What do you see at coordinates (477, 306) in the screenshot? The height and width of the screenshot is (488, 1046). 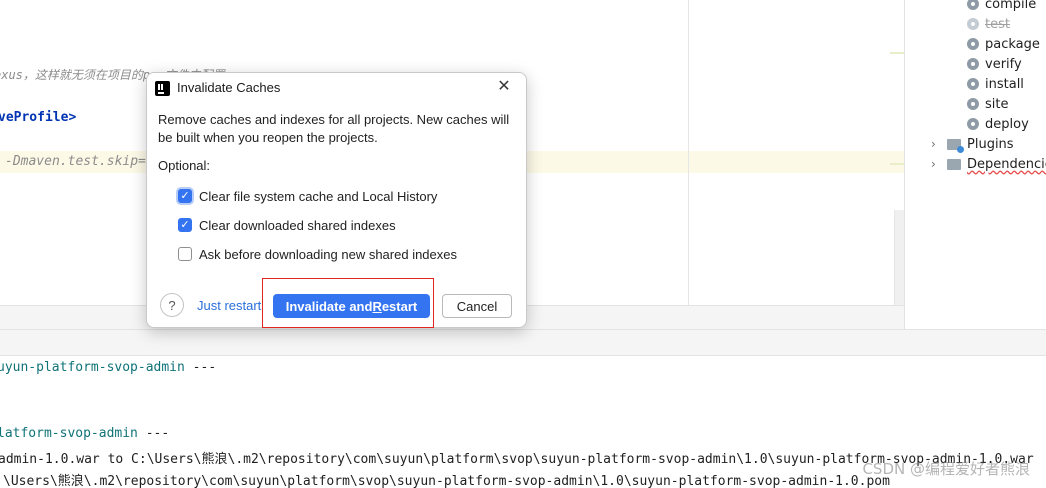 I see `cancel-button: Cancel` at bounding box center [477, 306].